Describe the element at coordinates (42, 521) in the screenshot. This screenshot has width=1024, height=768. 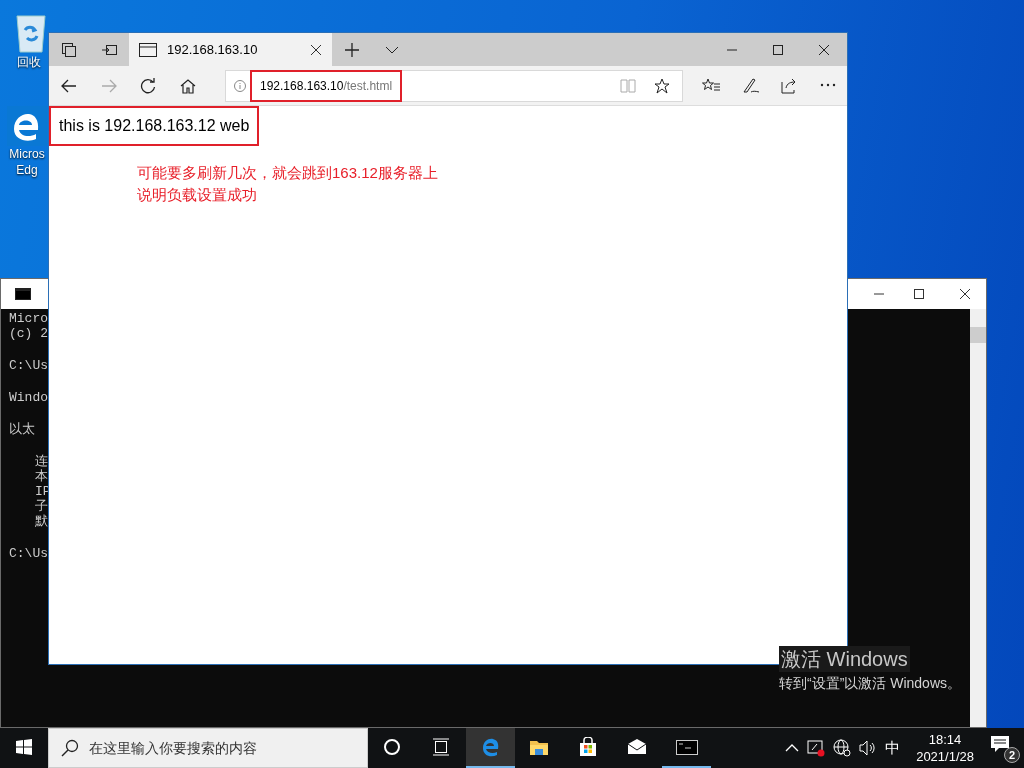
I see `console-line: 默` at that location.